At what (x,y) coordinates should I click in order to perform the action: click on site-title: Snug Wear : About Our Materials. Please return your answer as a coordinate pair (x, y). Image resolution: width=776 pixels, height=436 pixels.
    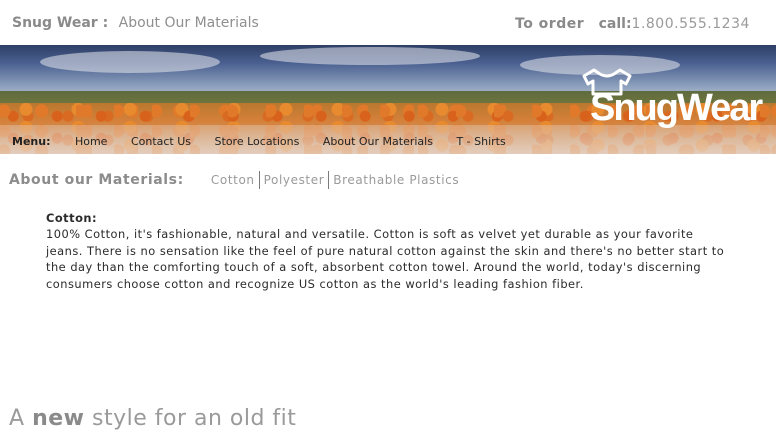
    Looking at the image, I should click on (135, 23).